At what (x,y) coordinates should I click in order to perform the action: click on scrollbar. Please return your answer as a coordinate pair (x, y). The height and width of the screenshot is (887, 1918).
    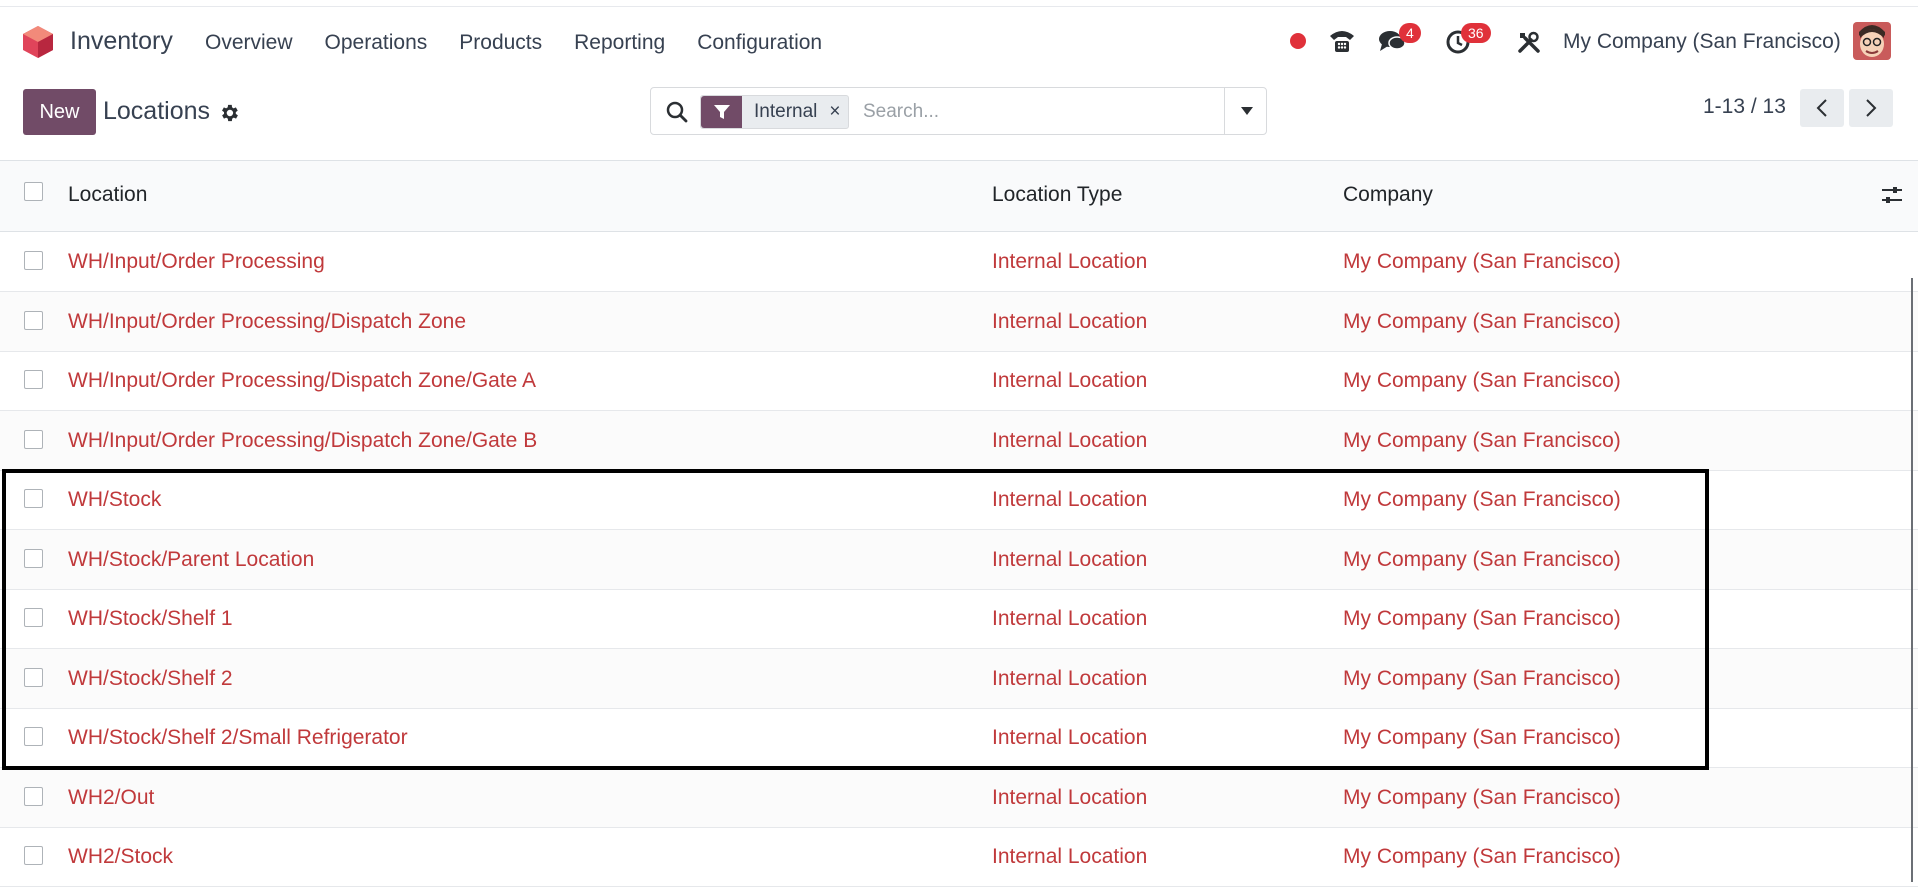
    Looking at the image, I should click on (1912, 580).